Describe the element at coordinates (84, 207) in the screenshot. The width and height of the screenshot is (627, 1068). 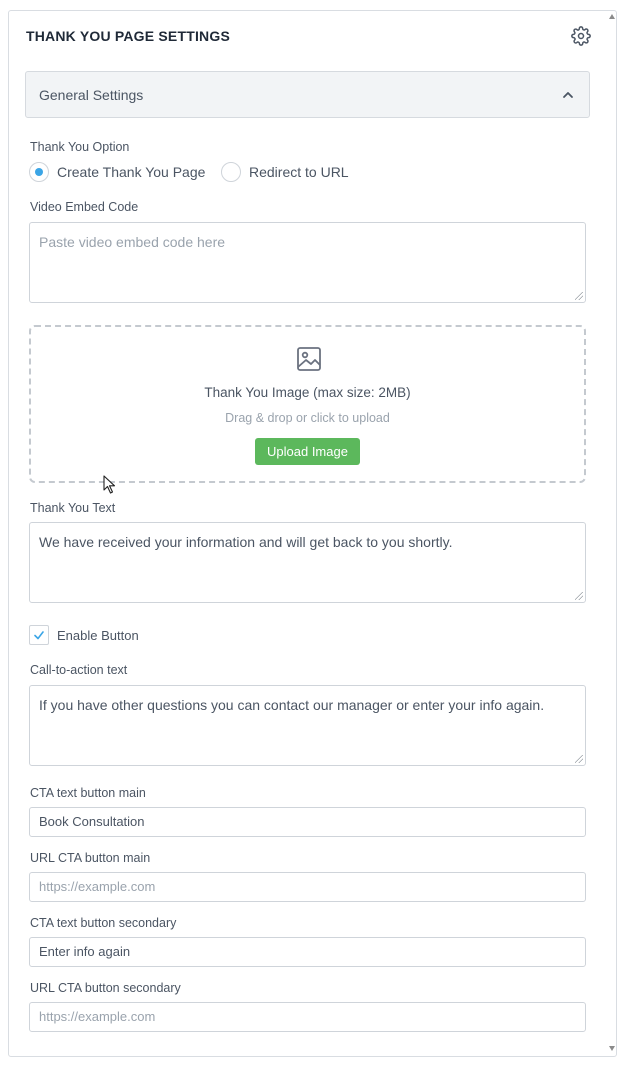
I see `video-embed-label: Video Embed Code` at that location.